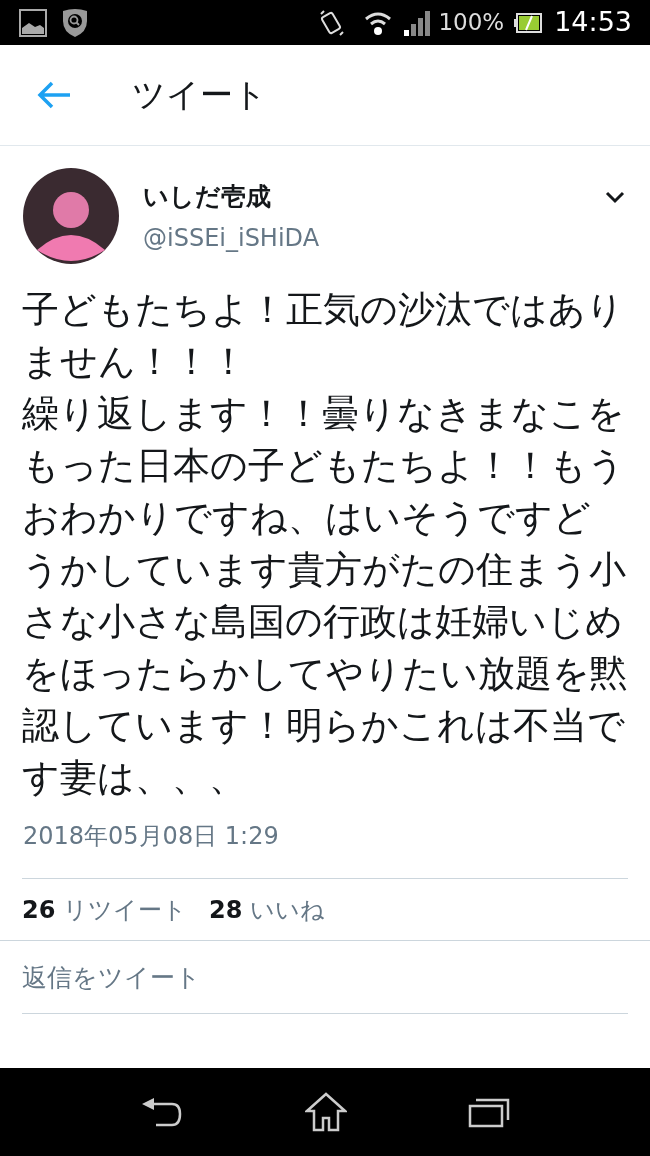 The image size is (650, 1156). I want to click on recent-apps-icon, so click(488, 1112).